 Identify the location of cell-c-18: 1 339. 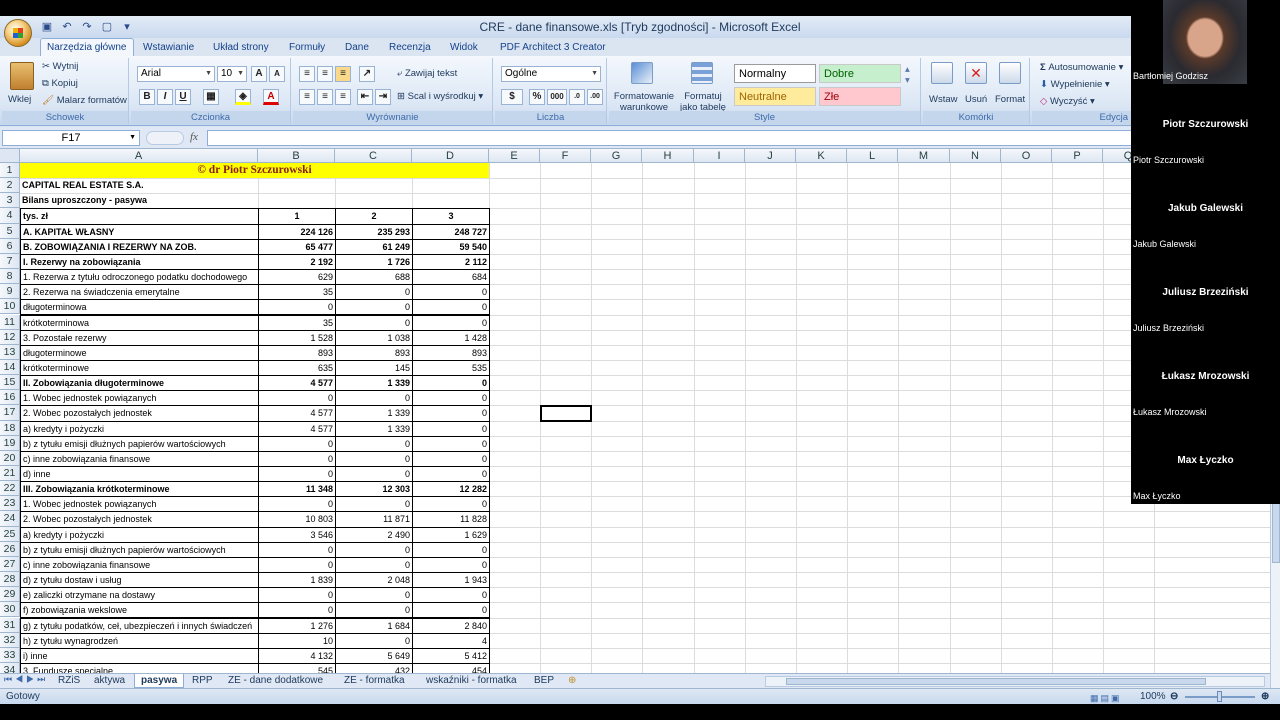
(374, 428).